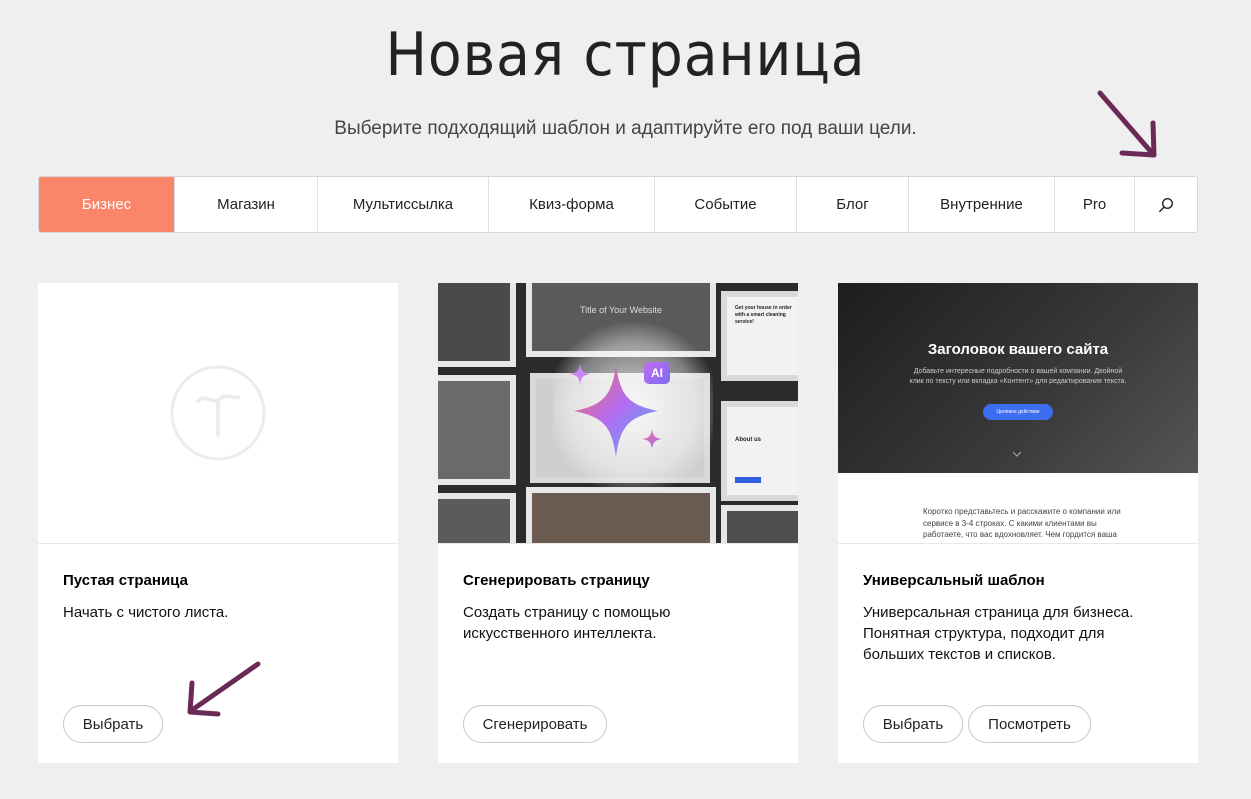  I want to click on search-button, so click(1166, 204).